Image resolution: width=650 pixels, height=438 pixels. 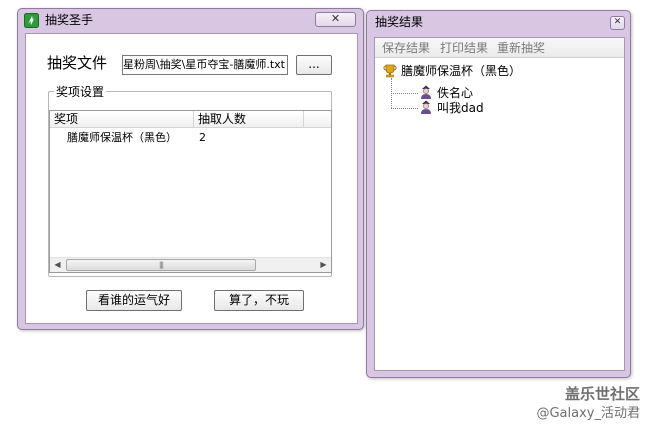 What do you see at coordinates (460, 108) in the screenshot?
I see `tree-winner-node: 叫我dad` at bounding box center [460, 108].